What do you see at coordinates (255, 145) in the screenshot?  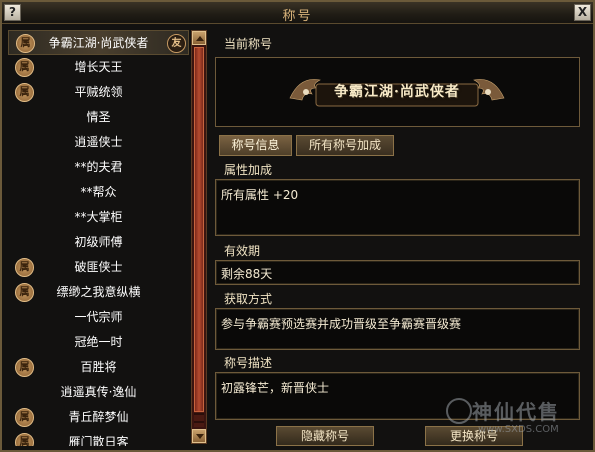 I see `tab-title-info: 称号信息` at bounding box center [255, 145].